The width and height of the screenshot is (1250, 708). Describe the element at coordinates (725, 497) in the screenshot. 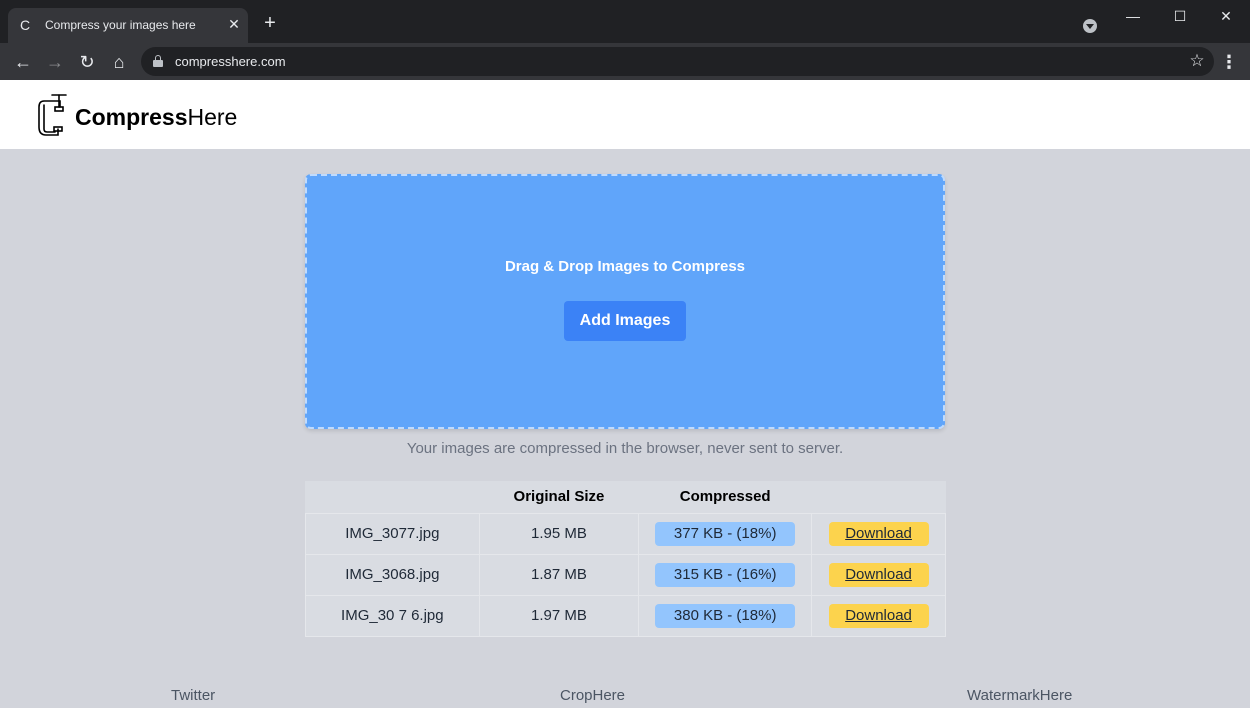

I see `header-compressed: Compressed` at that location.